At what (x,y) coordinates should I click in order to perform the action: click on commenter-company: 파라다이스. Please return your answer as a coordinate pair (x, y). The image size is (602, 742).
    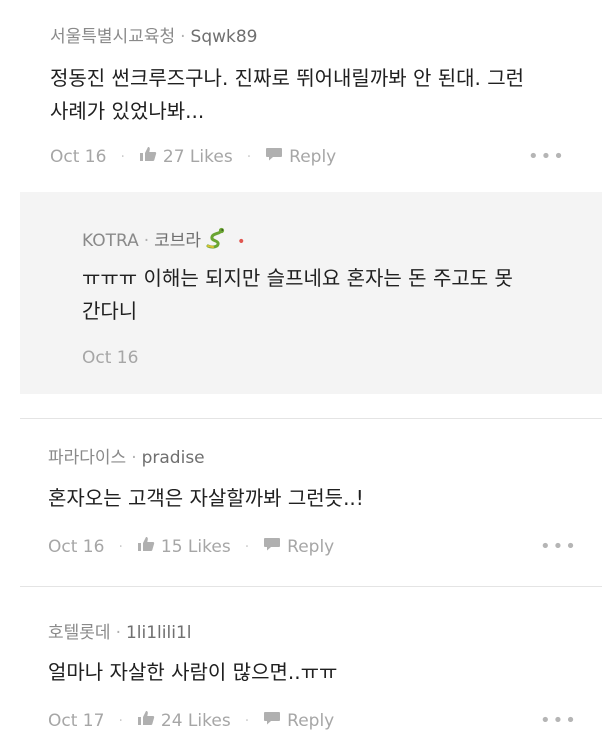
    Looking at the image, I should click on (87, 458).